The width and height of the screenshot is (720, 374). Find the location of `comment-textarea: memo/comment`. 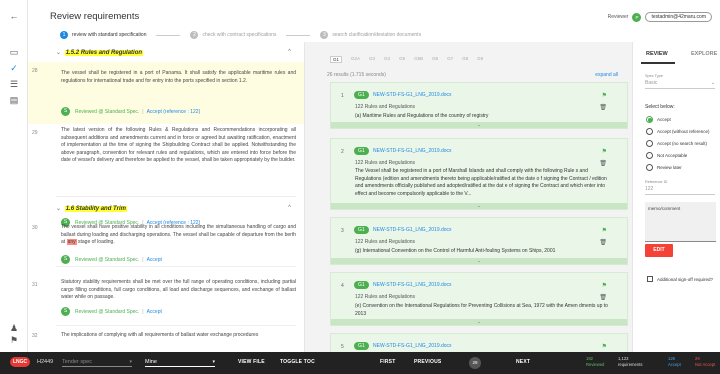

comment-textarea: memo/comment is located at coordinates (680, 222).